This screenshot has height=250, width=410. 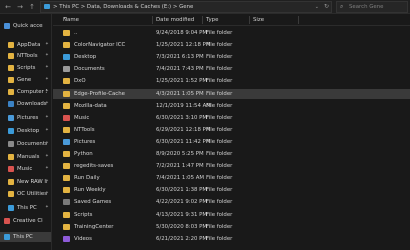 I want to click on sidebar-item: This PC ✦, so click(x=25, y=208).